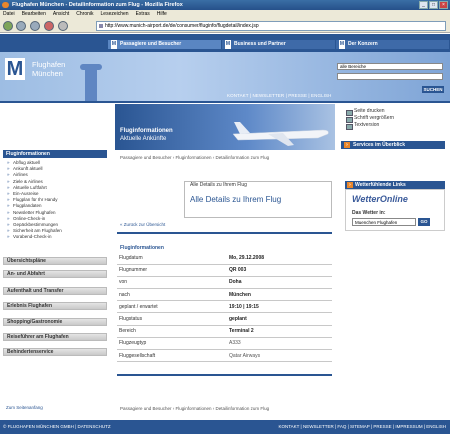 This screenshot has height=434, width=450. I want to click on sidebar-button: Behindertenservice, so click(55, 352).